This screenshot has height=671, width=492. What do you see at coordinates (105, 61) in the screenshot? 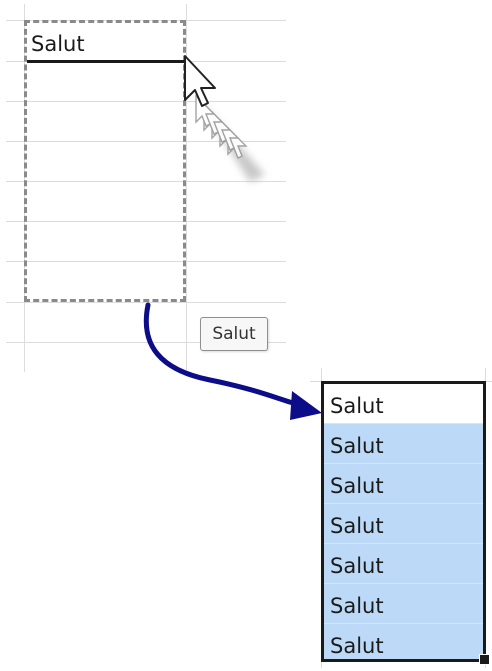
I see `active-cell-border` at bounding box center [105, 61].